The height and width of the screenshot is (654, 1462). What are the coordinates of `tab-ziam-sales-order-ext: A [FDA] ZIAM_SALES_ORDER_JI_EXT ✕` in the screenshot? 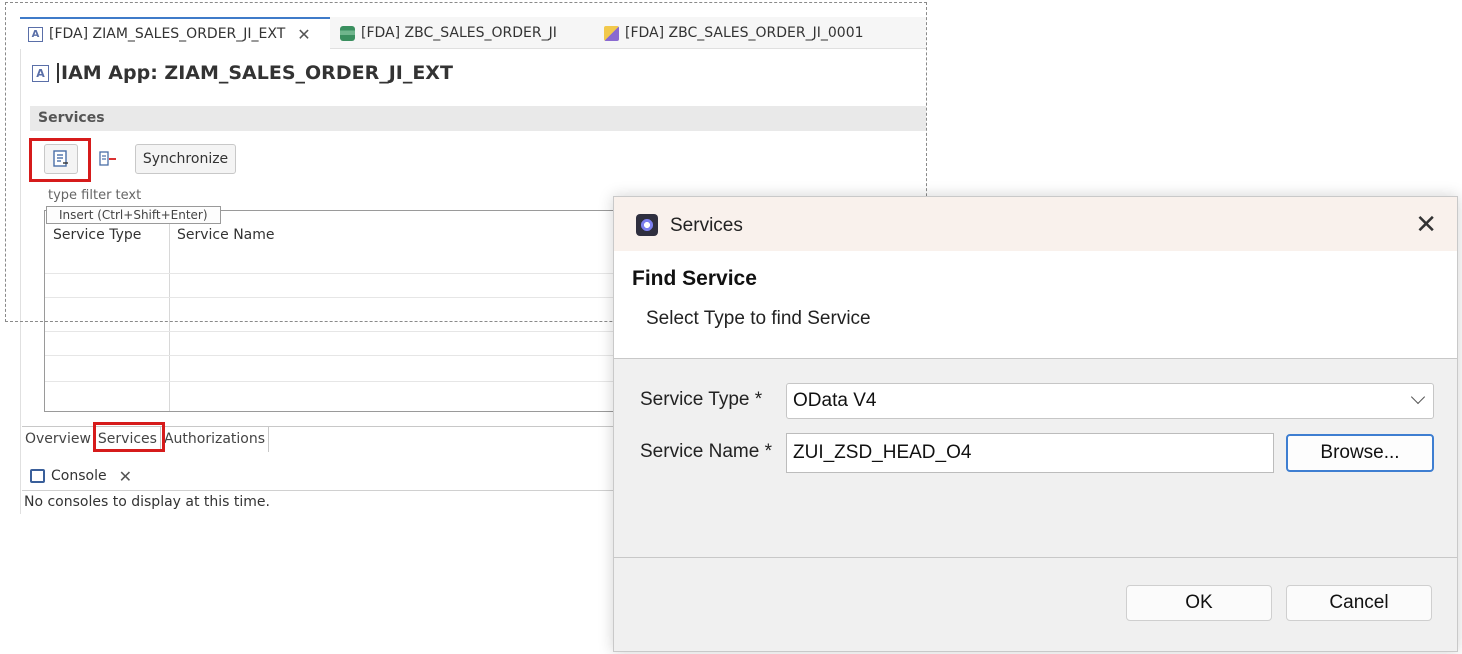 It's located at (175, 33).